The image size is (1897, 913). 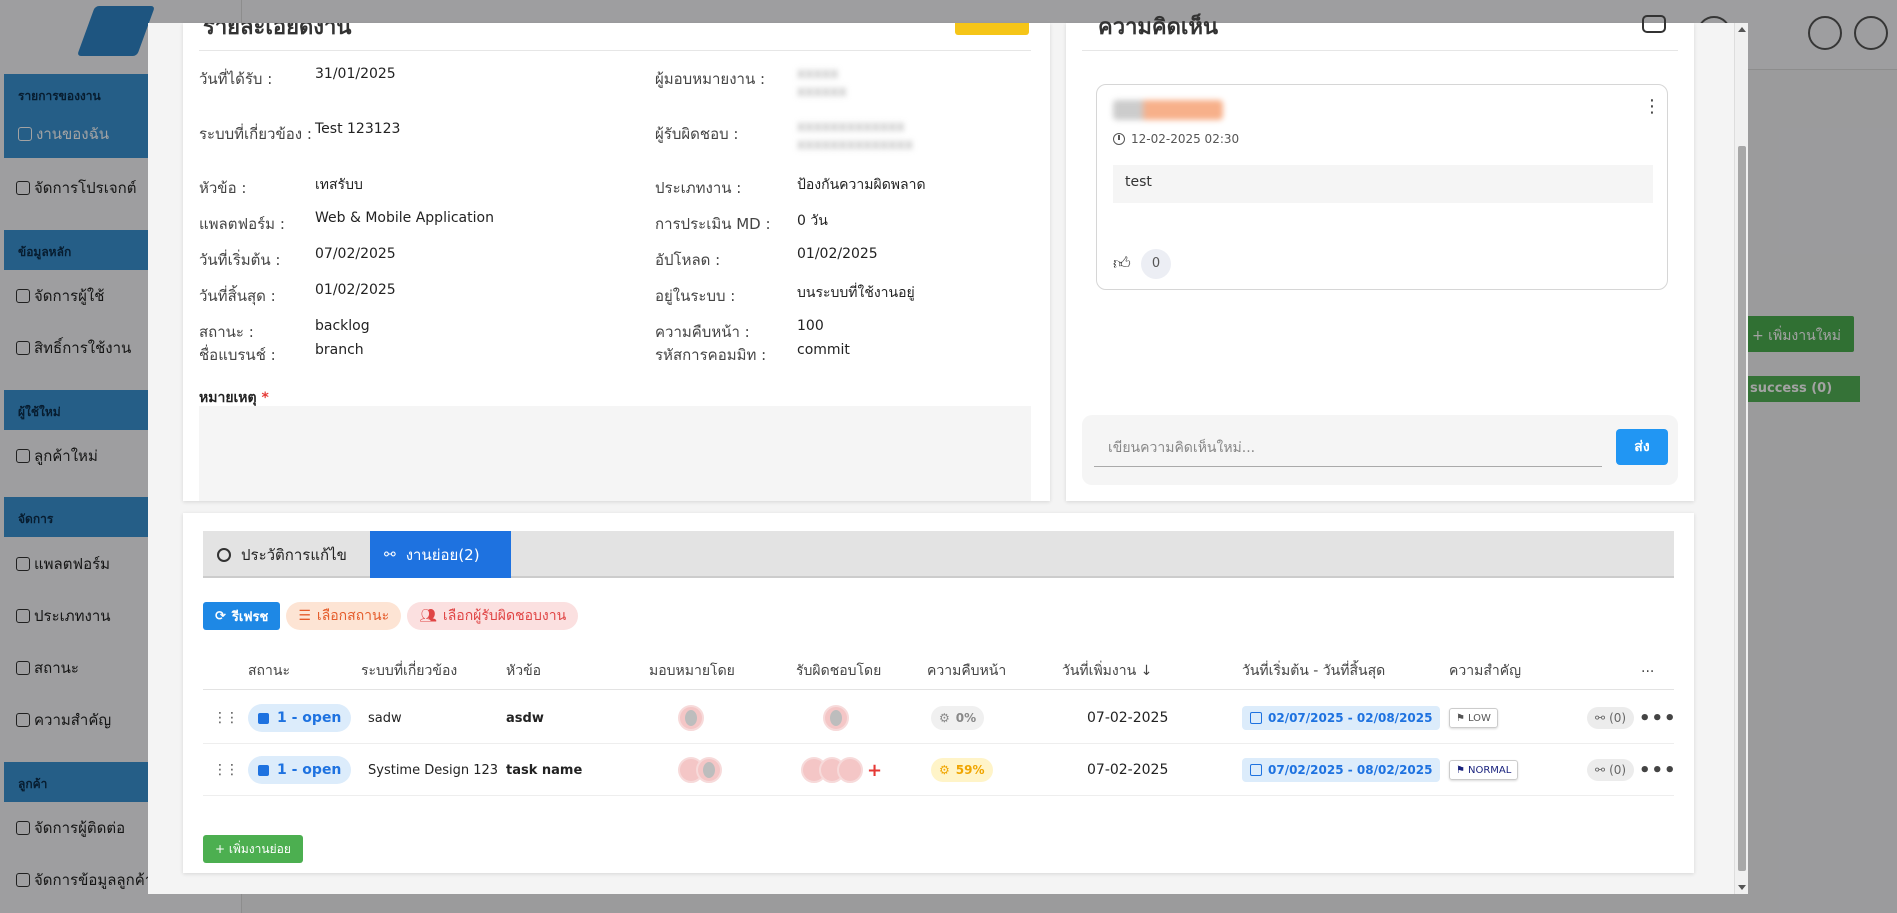 I want to click on tabs-bar: ประวัติการแก้ไข ⚯ งานย่อย(2), so click(x=938, y=554).